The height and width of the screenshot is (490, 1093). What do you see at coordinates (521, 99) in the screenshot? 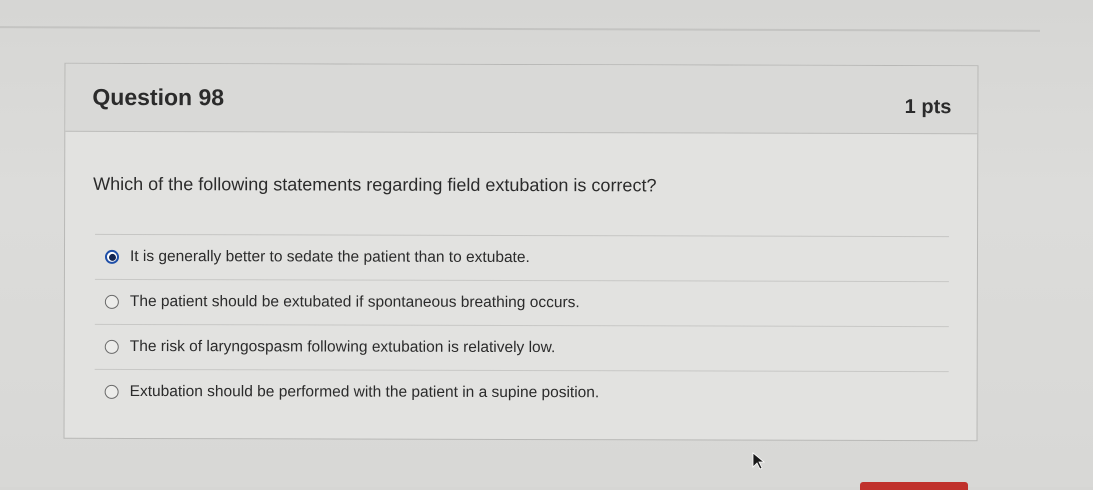
I see `question-header: Question 98 1 pts` at bounding box center [521, 99].